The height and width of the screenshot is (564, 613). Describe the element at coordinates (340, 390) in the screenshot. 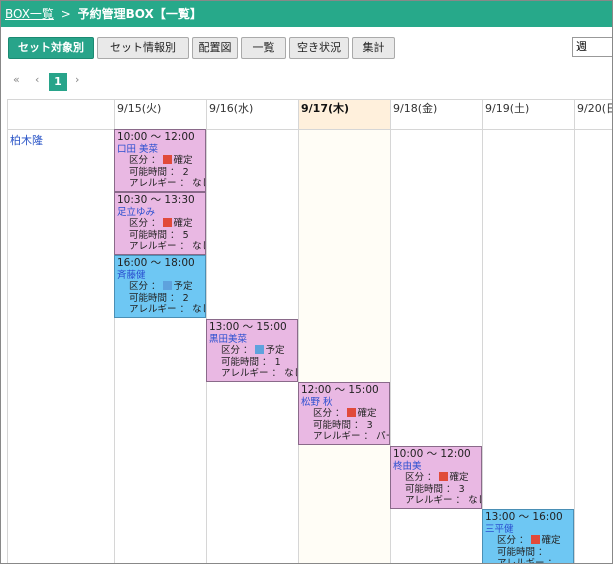

I see `booking-time: 12:00 ～ 15:00` at that location.